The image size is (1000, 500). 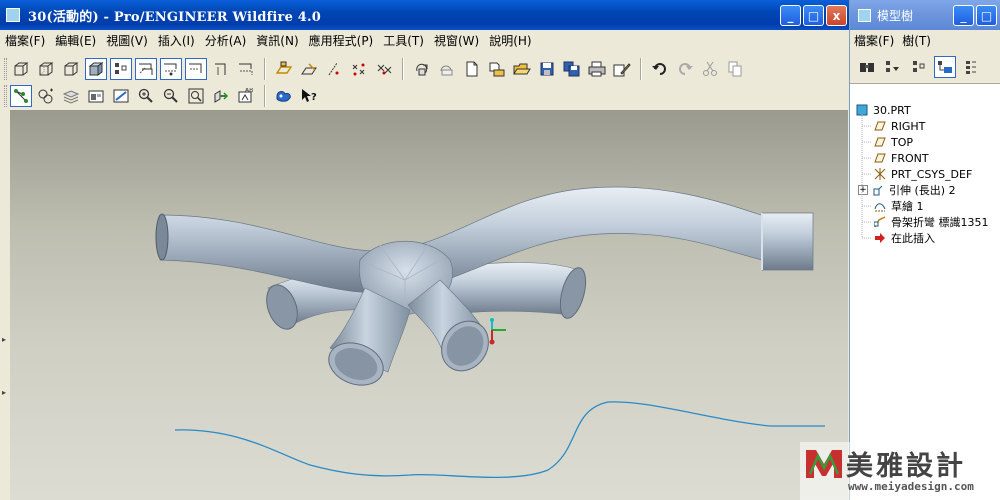 I want to click on tree-settings-icon, so click(x=945, y=66).